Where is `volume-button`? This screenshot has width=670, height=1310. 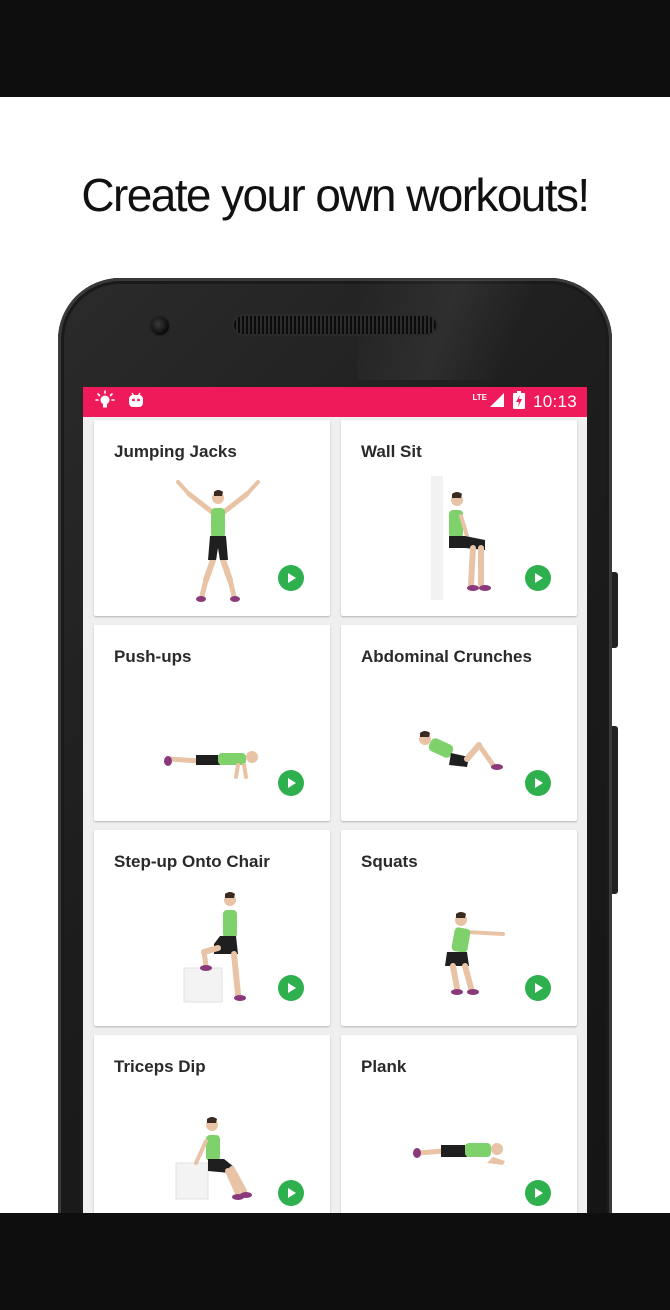 volume-button is located at coordinates (615, 810).